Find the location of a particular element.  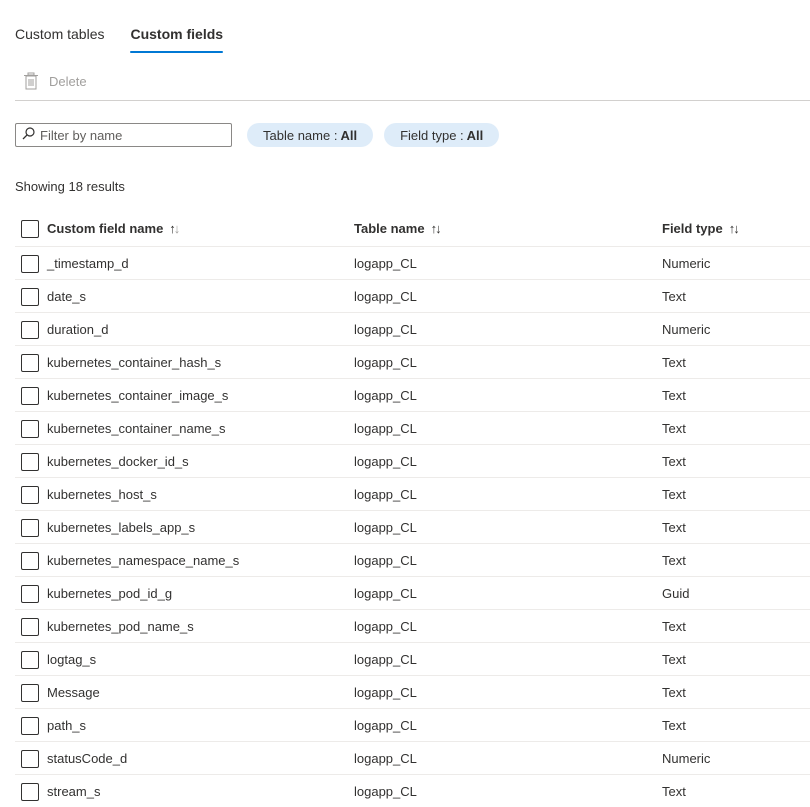

table-row: kubernetes_pod_name_s logapp_CL Text is located at coordinates (412, 626).